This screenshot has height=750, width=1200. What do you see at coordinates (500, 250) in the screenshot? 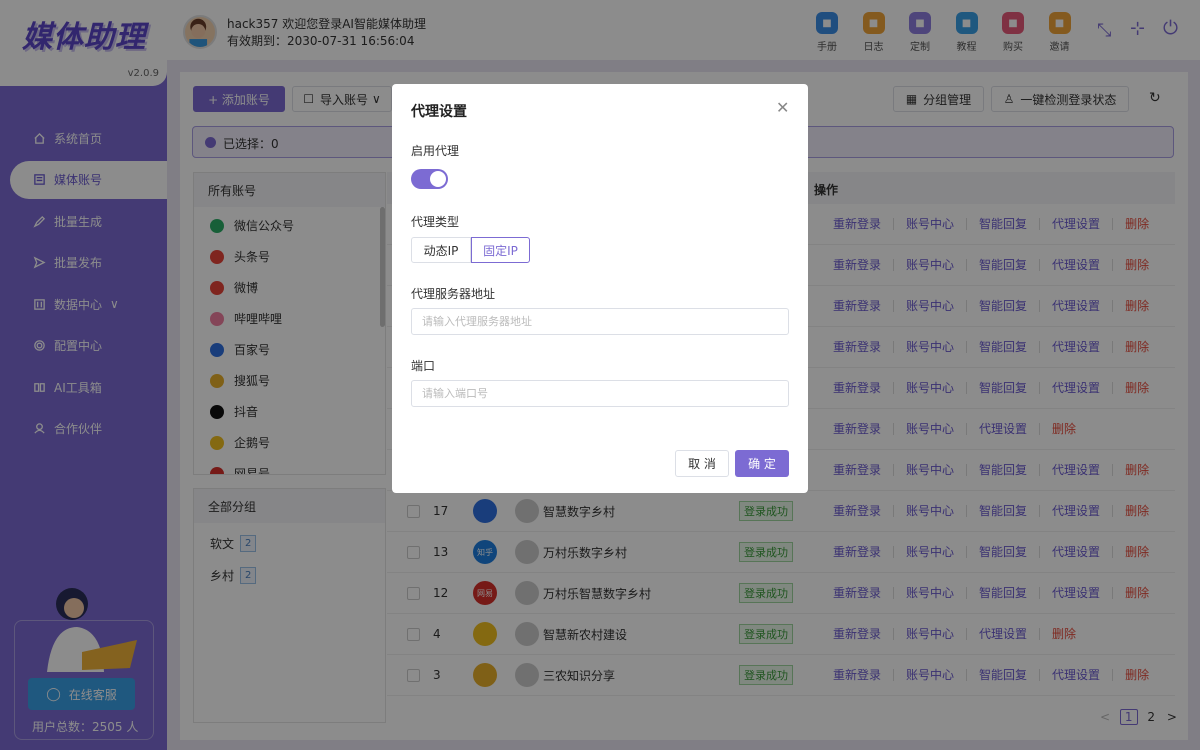
I see `fixed-ip-option: 固定IP` at bounding box center [500, 250].